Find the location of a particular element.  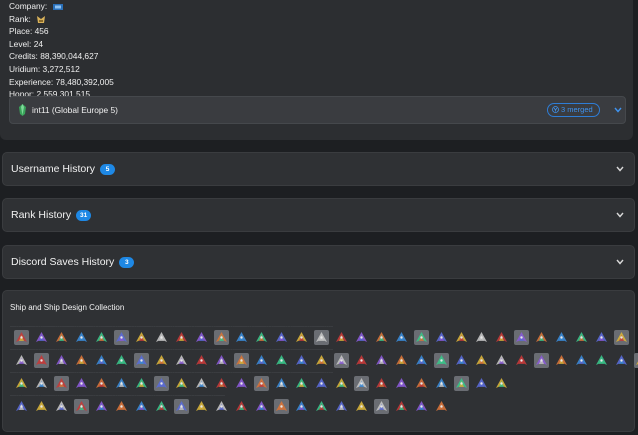

rank-history-section: Rank History 31 is located at coordinates (318, 215).